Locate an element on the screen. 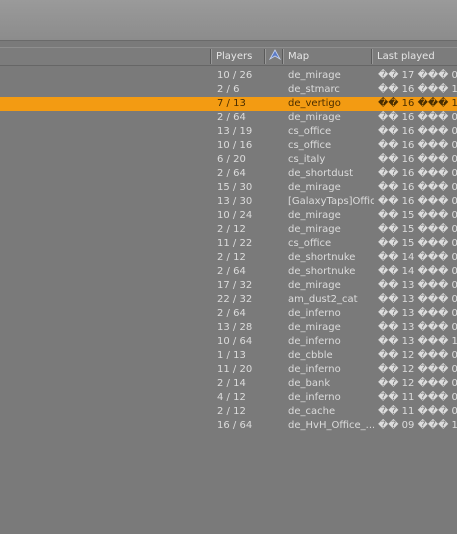 The image size is (457, 534). players-cell: 1 / 13 is located at coordinates (231, 355).